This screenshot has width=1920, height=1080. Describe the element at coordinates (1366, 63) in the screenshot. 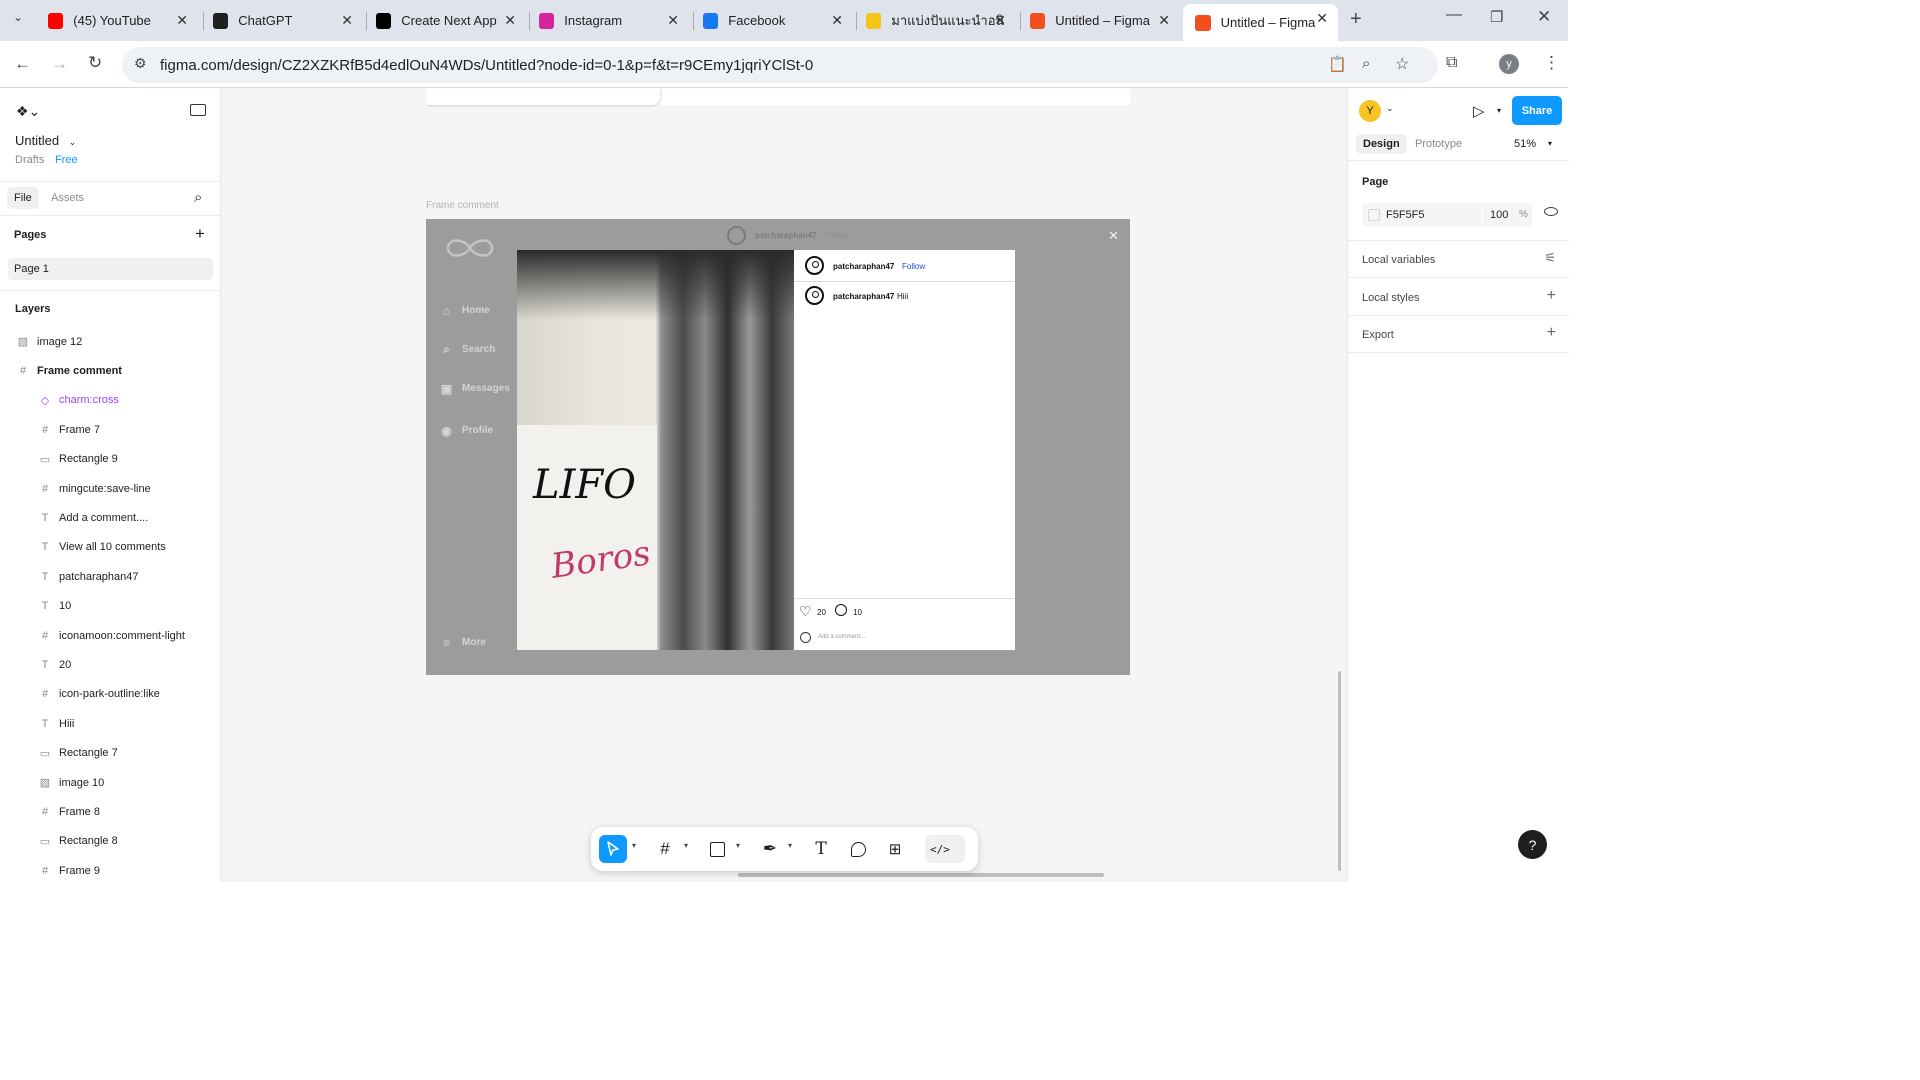

I see `zoom-icon: ⌕` at that location.